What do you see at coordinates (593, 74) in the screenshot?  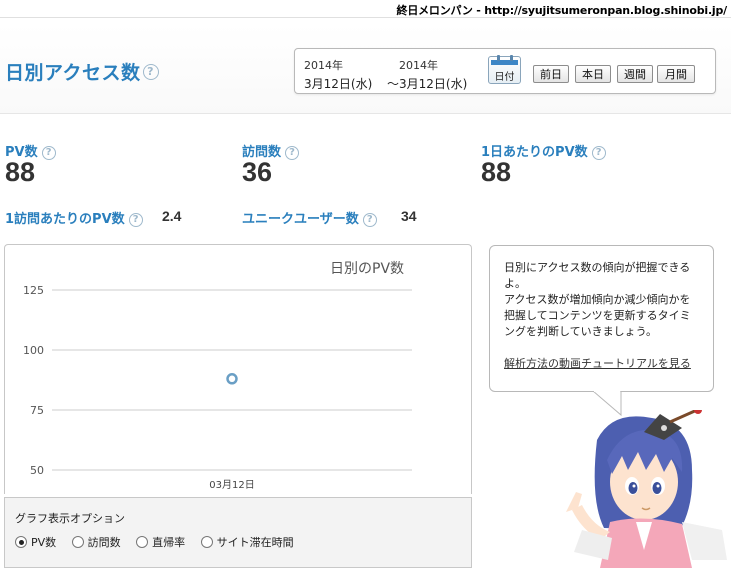 I see `today-button: 本日` at bounding box center [593, 74].